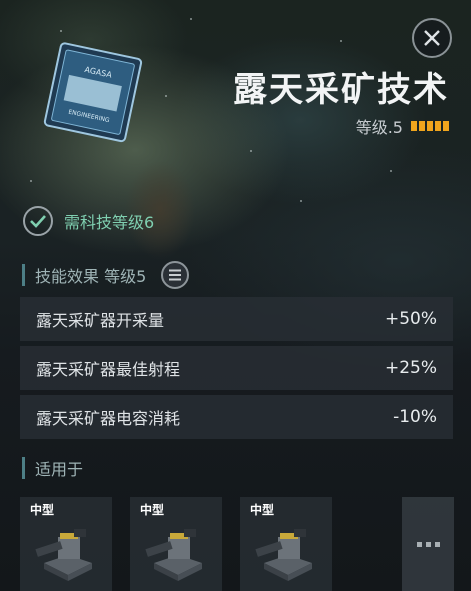 This screenshot has height=591, width=471. Describe the element at coordinates (108, 418) in the screenshot. I see `effect-name: 露天采矿器电容消耗` at that location.